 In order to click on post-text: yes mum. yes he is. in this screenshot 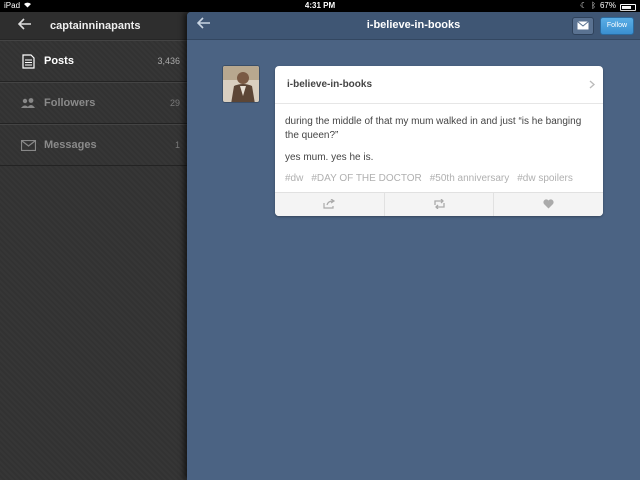, I will do `click(329, 157)`.